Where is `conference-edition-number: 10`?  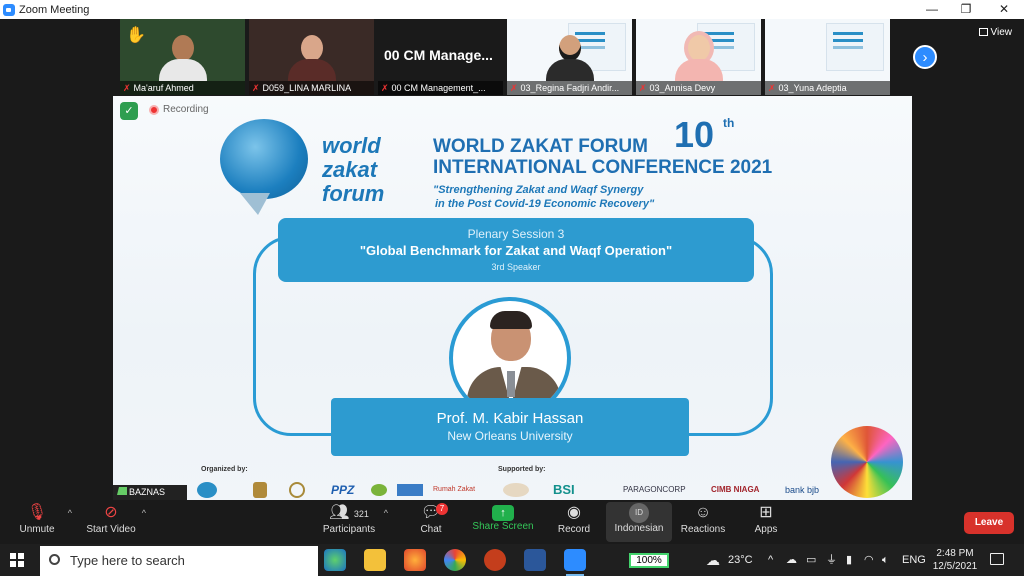
conference-edition-number: 10 is located at coordinates (694, 134).